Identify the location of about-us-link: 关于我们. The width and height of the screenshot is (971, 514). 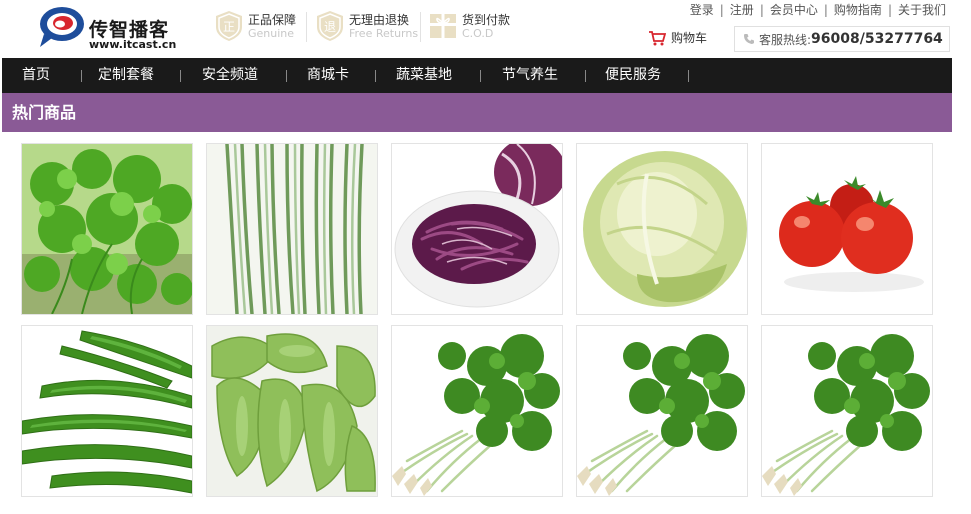
(922, 9).